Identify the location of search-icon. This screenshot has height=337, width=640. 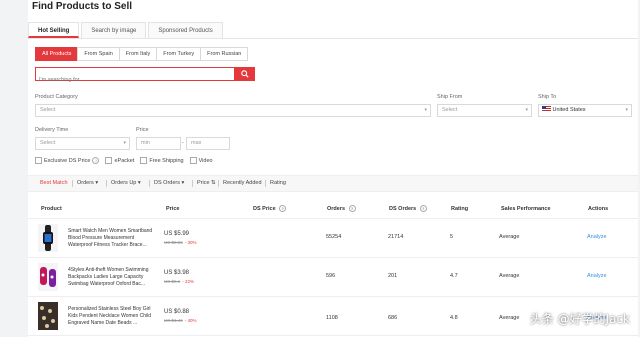
(245, 74).